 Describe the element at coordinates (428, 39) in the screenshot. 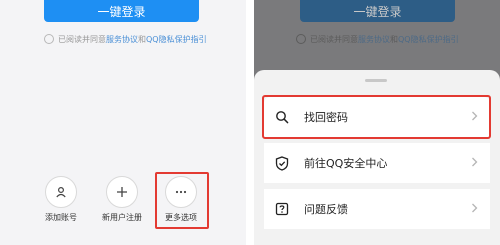

I see `dimmed-privacy-guide-link: QQ隐私保护指引` at that location.